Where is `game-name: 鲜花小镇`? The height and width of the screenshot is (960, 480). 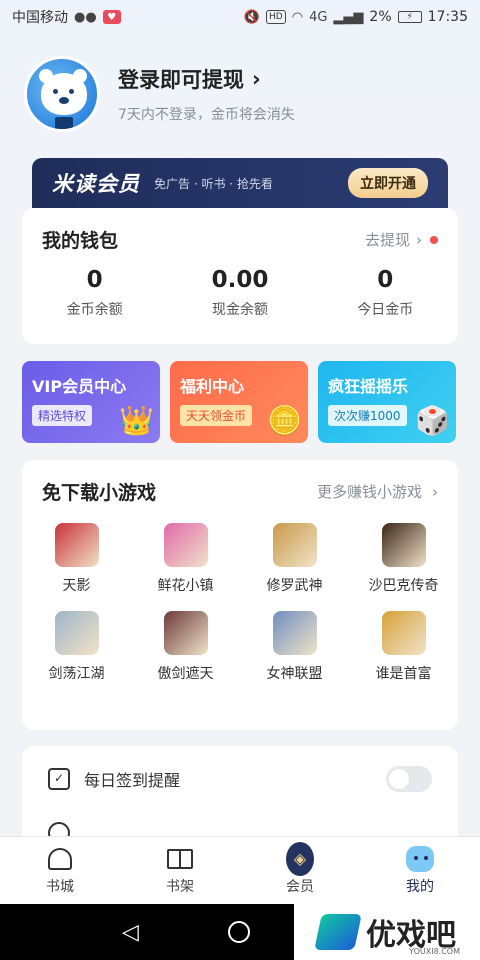 game-name: 鲜花小镇 is located at coordinates (185, 586).